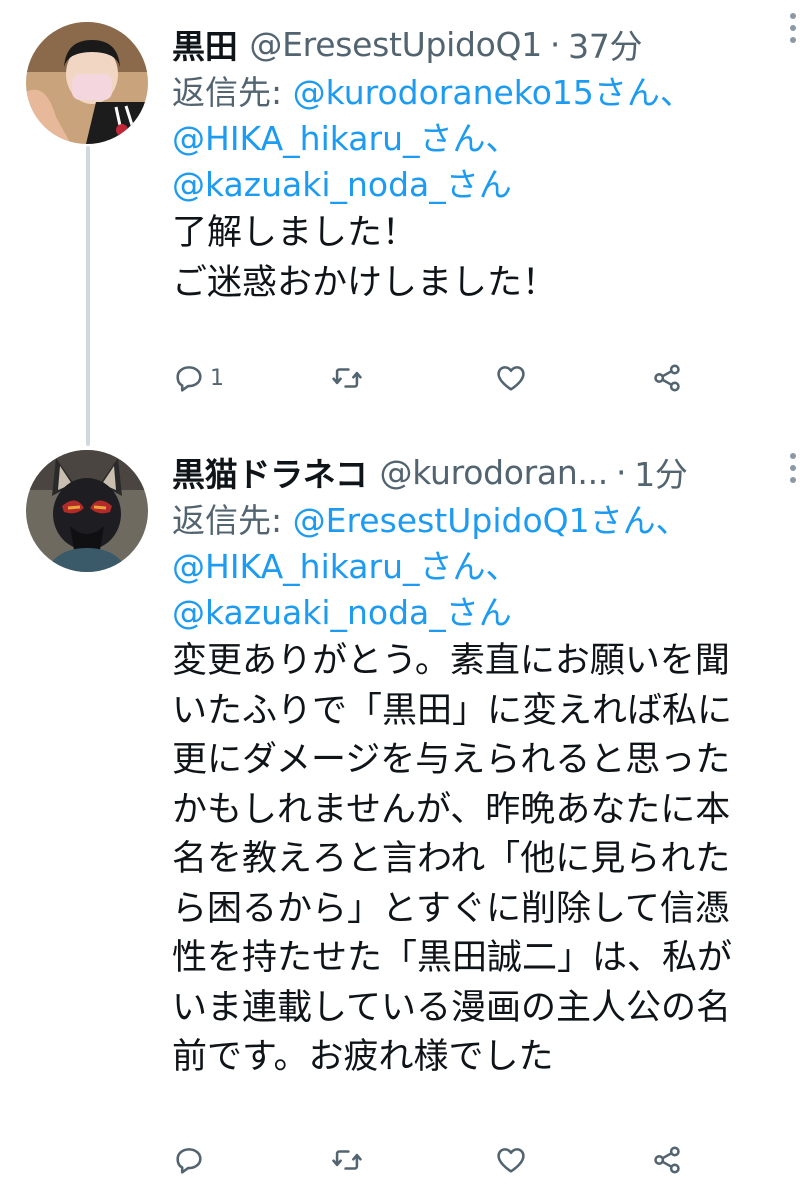 The width and height of the screenshot is (812, 1200). What do you see at coordinates (451, 809) in the screenshot?
I see `tweet-text-line: かもしれませんが、昨晩あなたに本` at bounding box center [451, 809].